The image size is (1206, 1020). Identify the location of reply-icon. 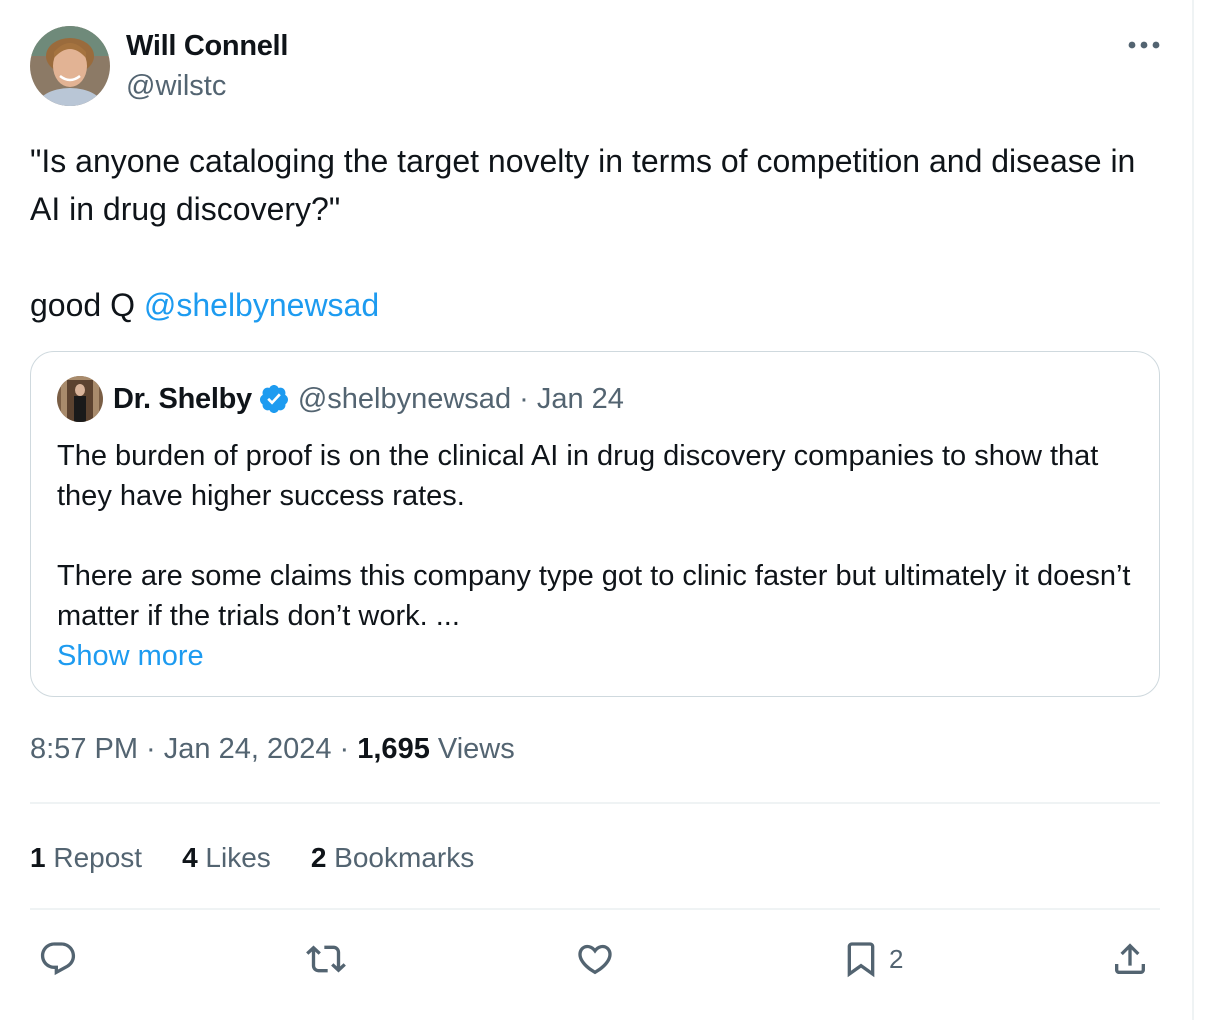
(58, 959).